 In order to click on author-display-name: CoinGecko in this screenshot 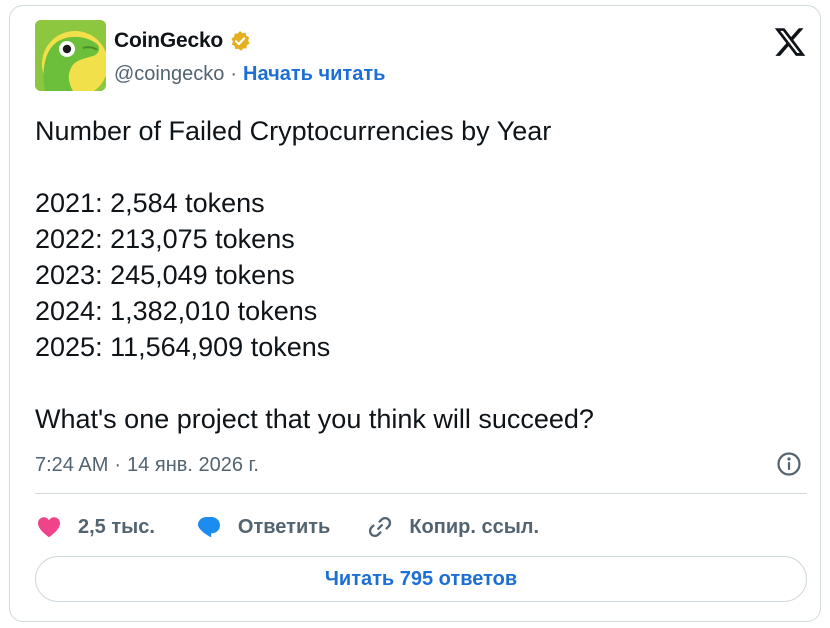, I will do `click(168, 41)`.